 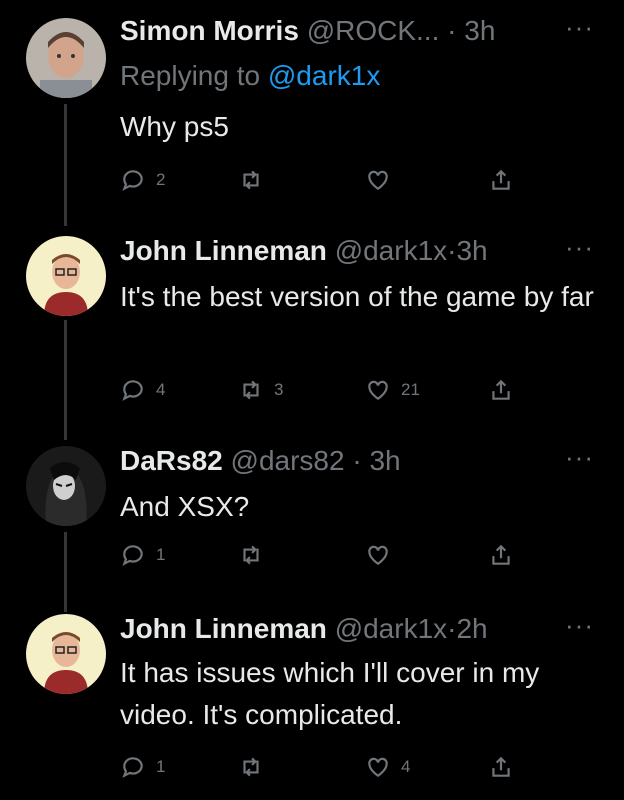 I want to click on author-name: Simon Morris, so click(x=209, y=30).